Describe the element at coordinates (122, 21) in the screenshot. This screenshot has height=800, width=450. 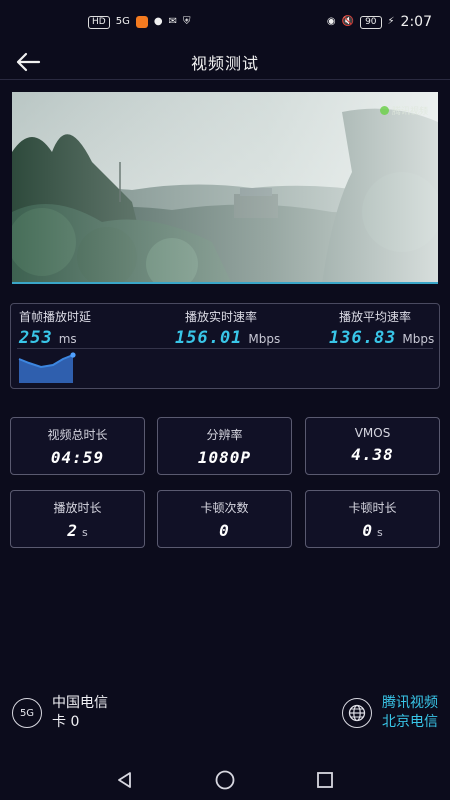
I see `network-type: 5G` at that location.